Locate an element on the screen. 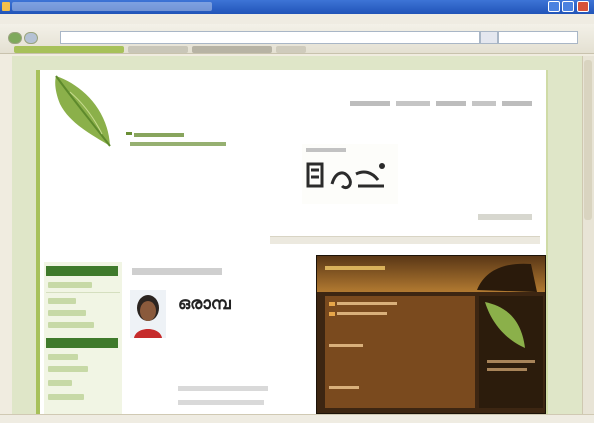 This screenshot has height=423, width=594. profile-name: ഒരാമ്പ is located at coordinates (204, 304).